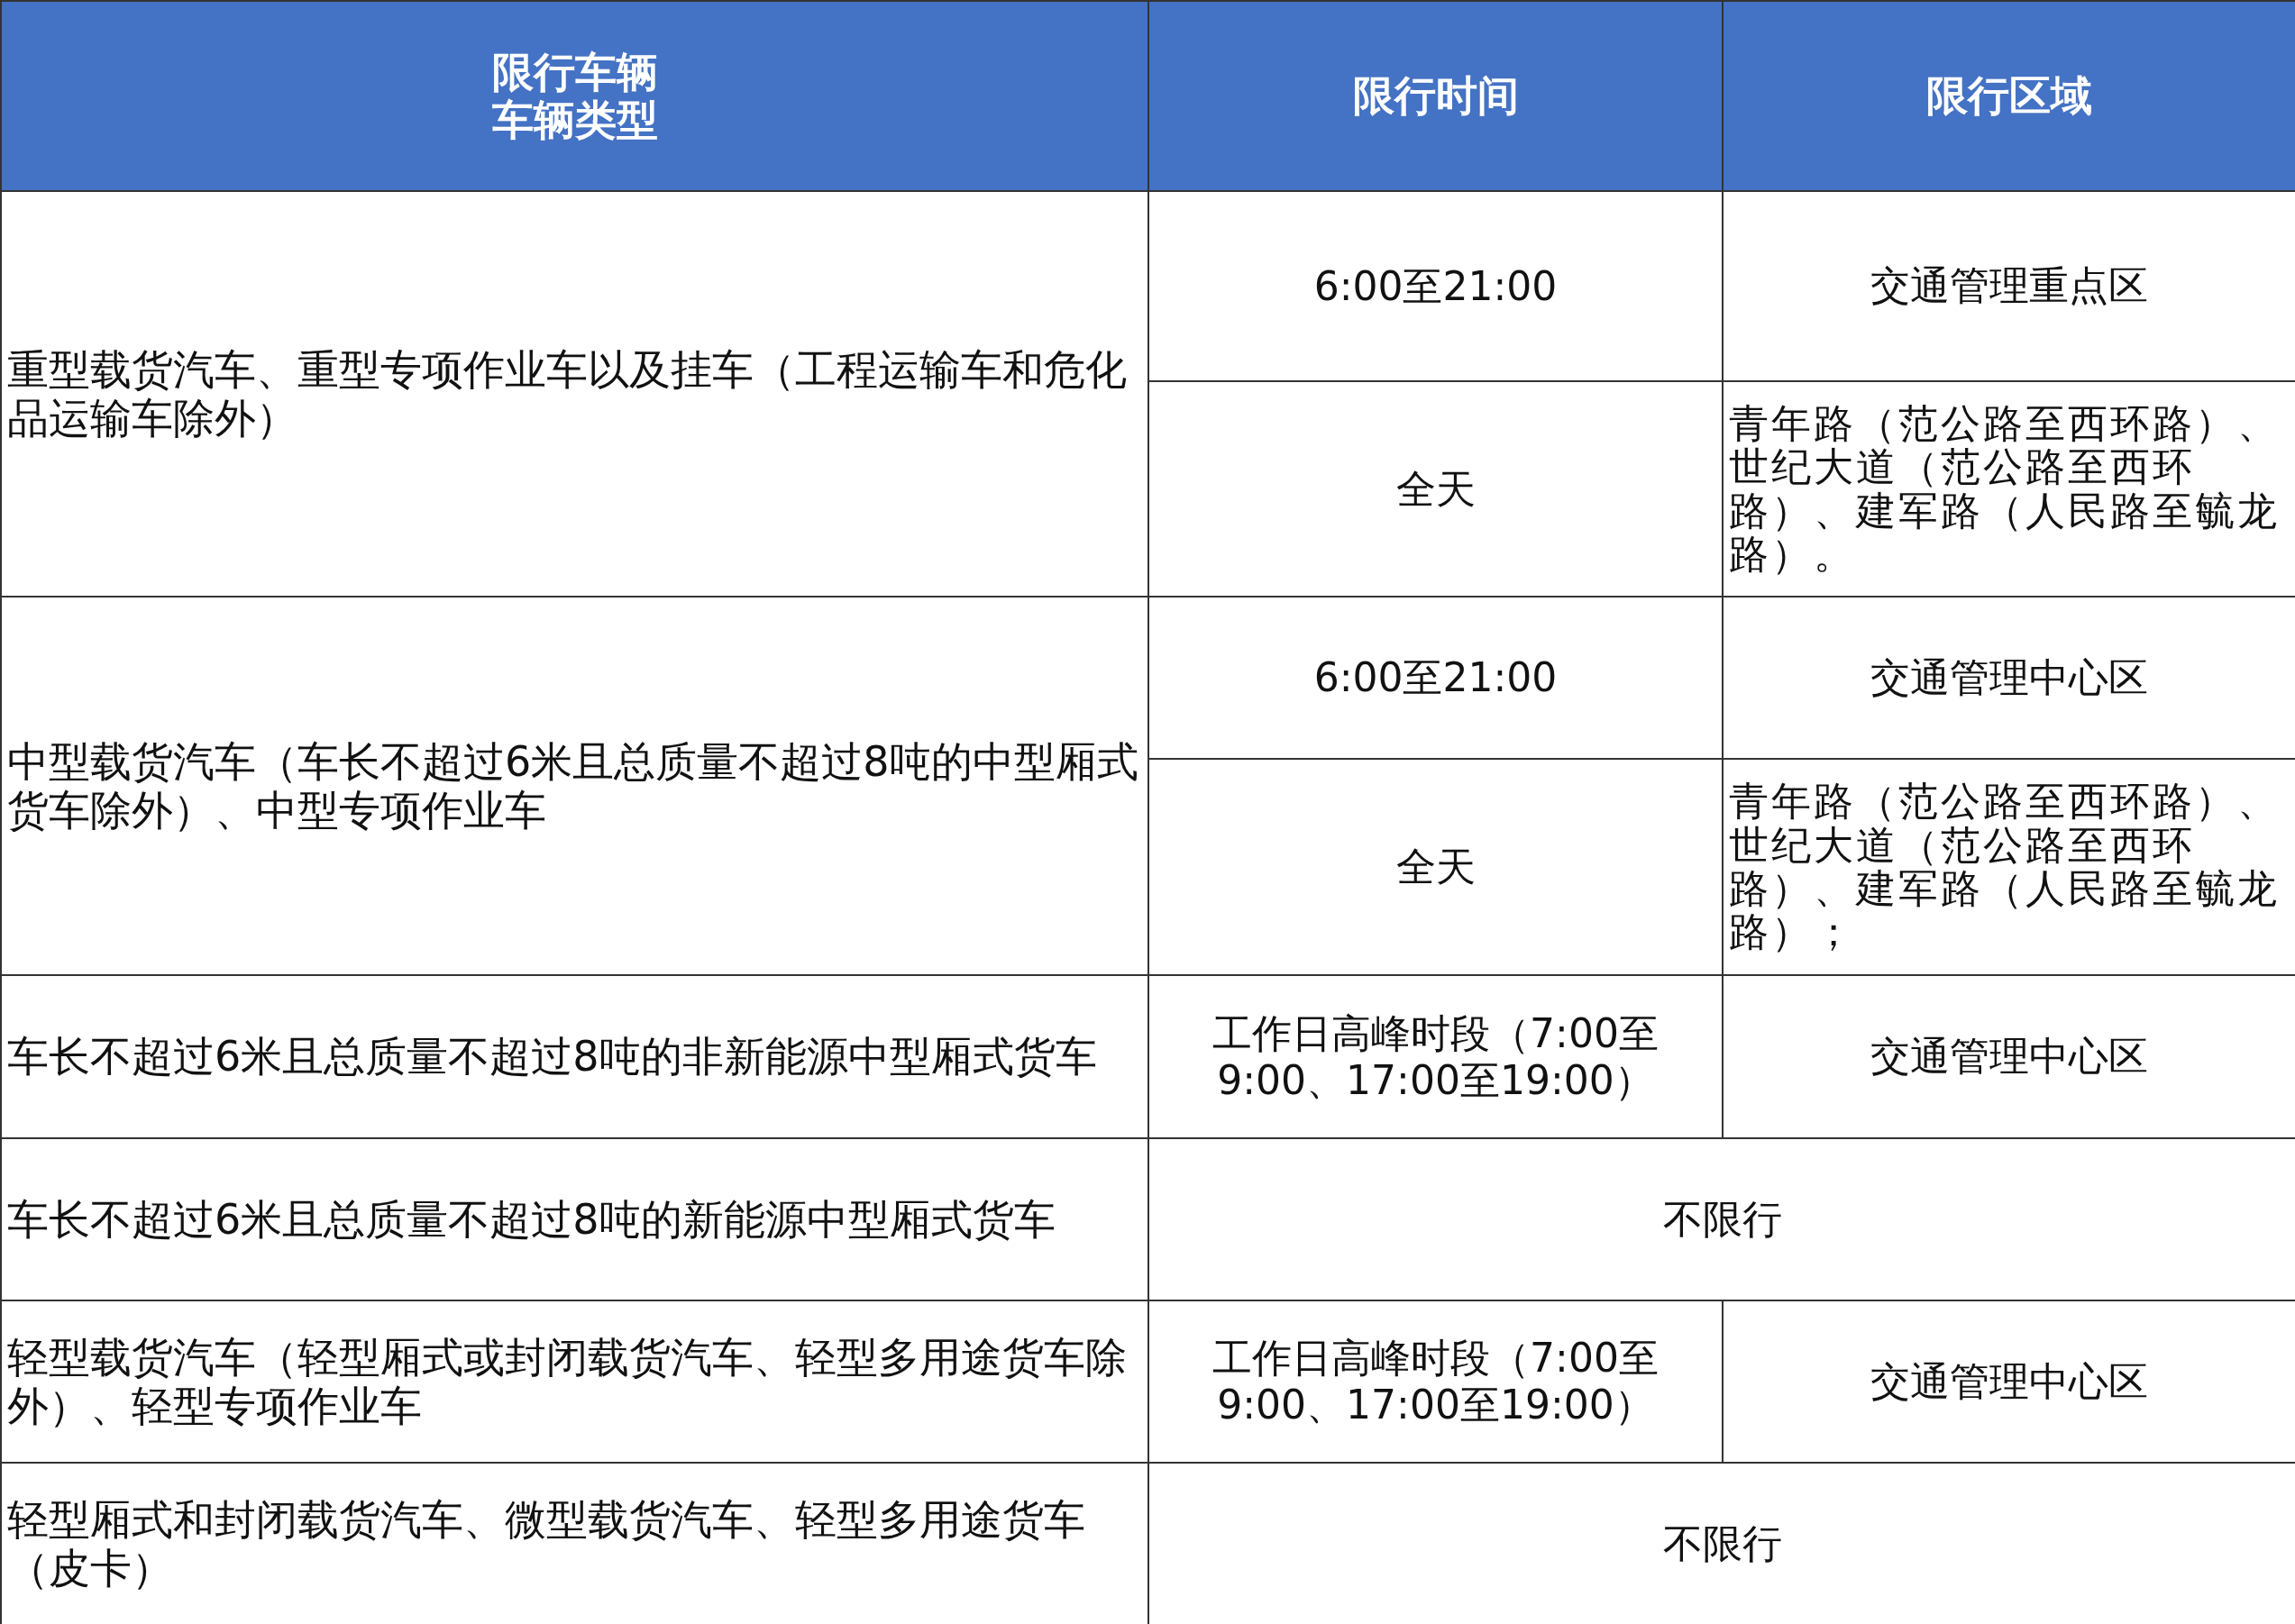 This screenshot has height=1624, width=2295. What do you see at coordinates (574, 786) in the screenshot?
I see `table-cell: 中型载货汽车（车长不超过6米且总质量不超过8吨的中型厢式货车除外）、中型专项作业车` at bounding box center [574, 786].